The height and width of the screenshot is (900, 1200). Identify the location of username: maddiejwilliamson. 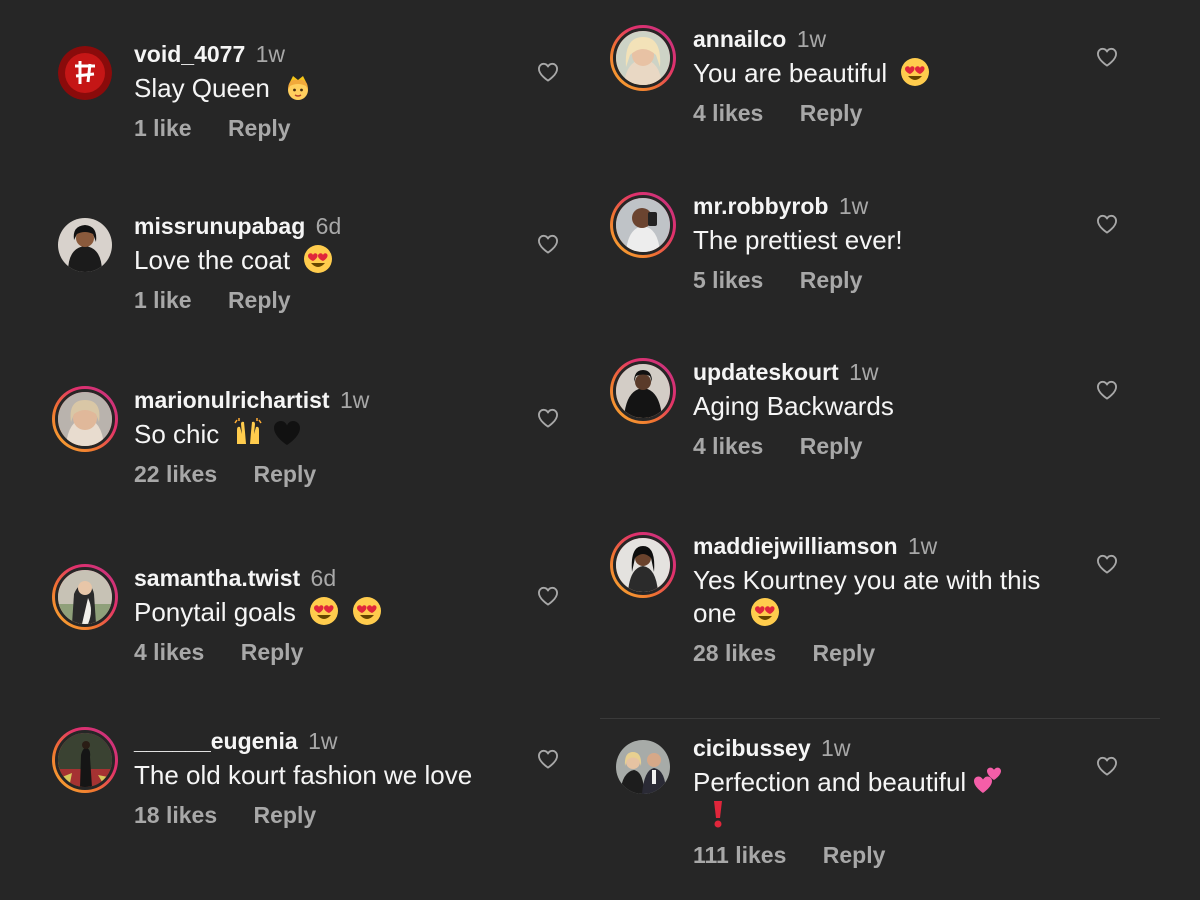
(795, 546).